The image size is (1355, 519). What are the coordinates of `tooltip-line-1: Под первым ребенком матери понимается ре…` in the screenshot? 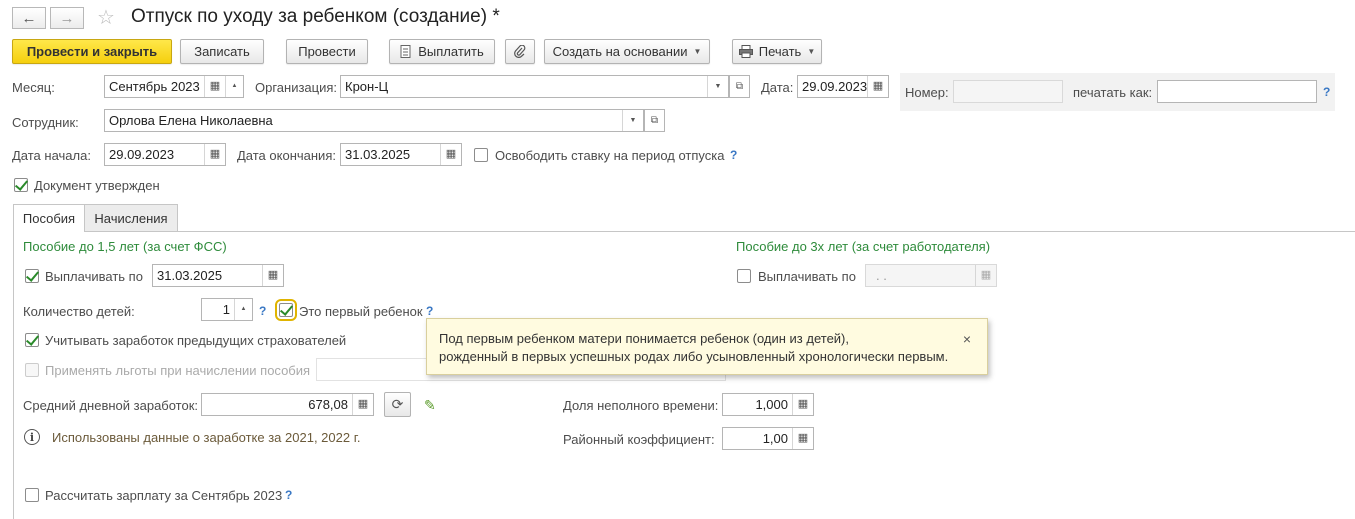 It's located at (644, 338).